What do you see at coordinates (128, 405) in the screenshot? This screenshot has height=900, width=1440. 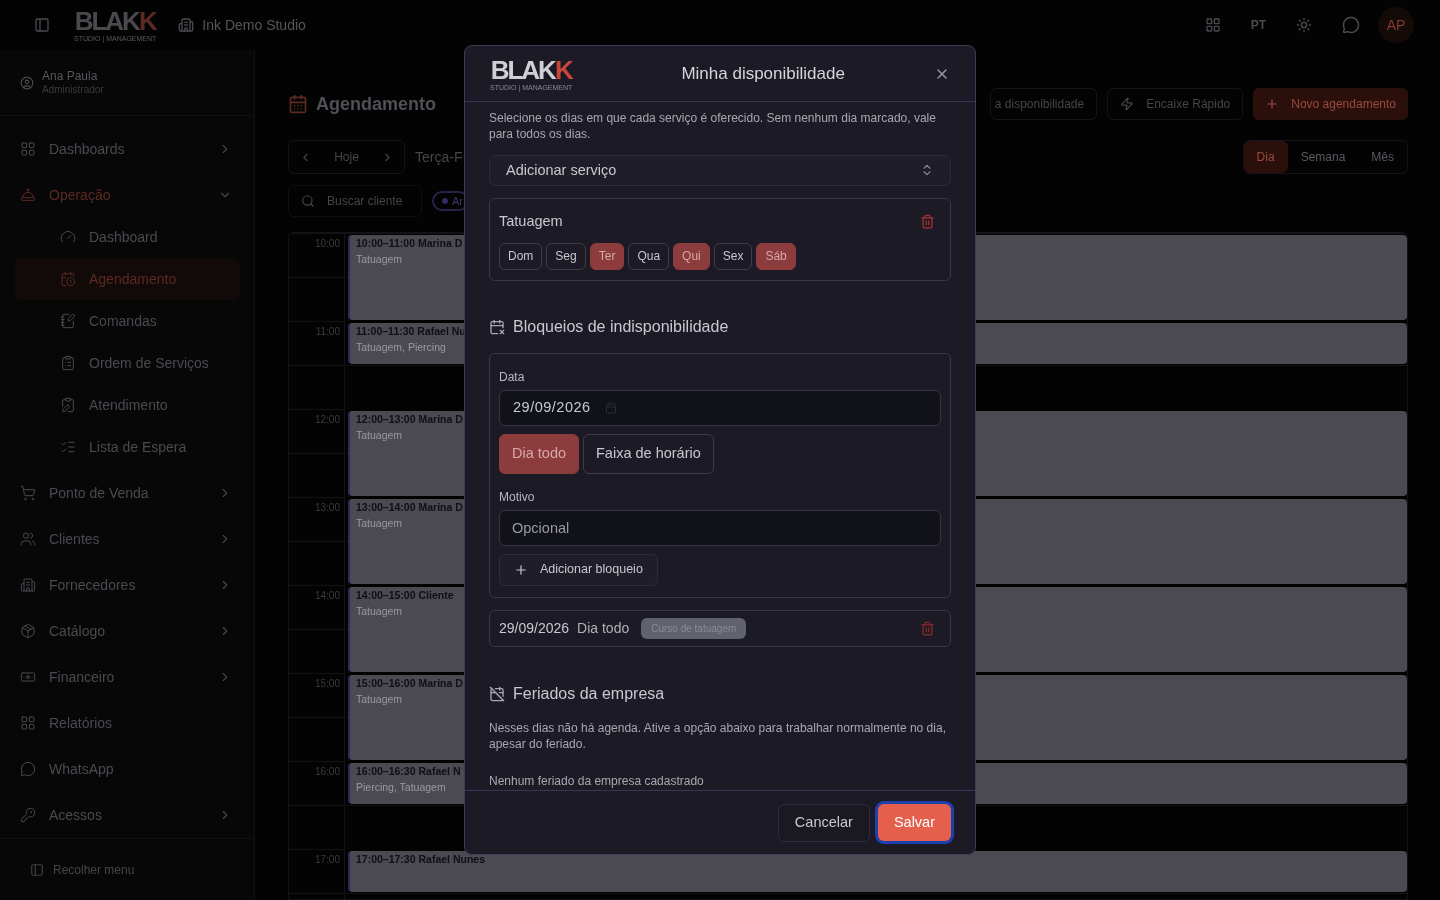 I see `menu-label: Atendimento` at bounding box center [128, 405].